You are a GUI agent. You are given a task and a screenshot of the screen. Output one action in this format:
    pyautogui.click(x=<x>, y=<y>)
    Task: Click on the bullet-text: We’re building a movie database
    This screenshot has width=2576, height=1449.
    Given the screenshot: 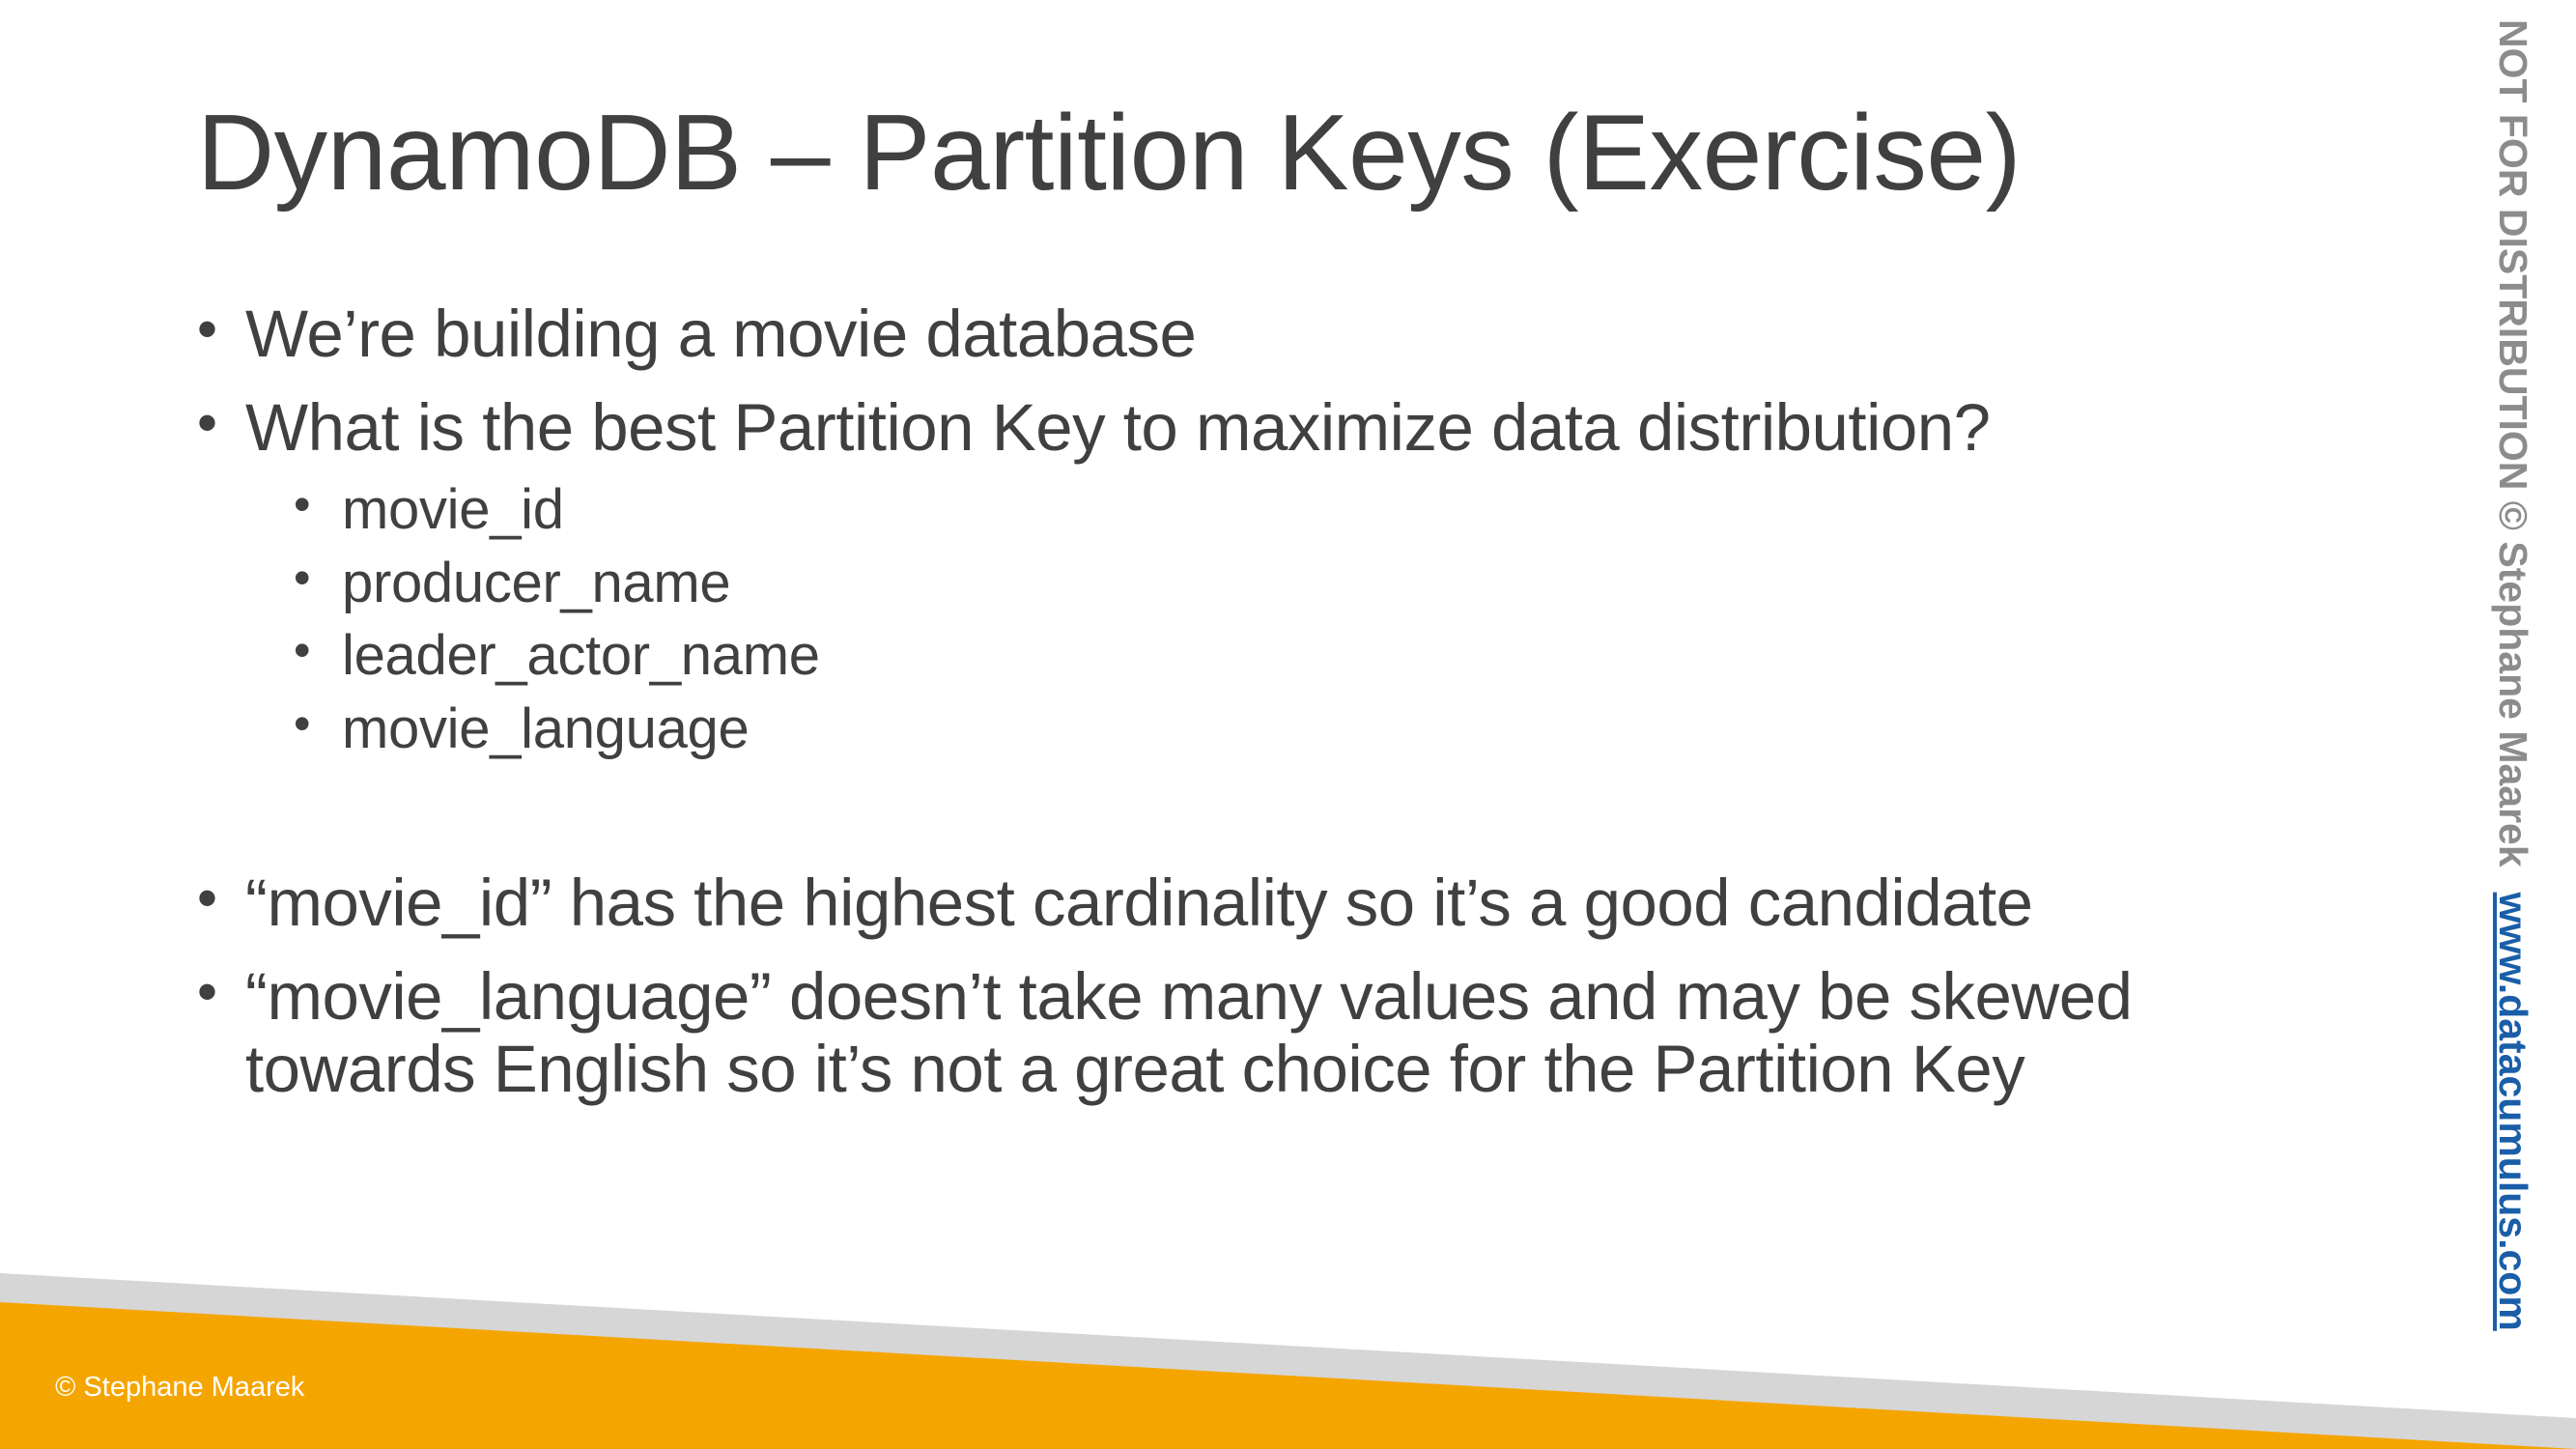 What is the action you would take?
    pyautogui.click(x=721, y=334)
    